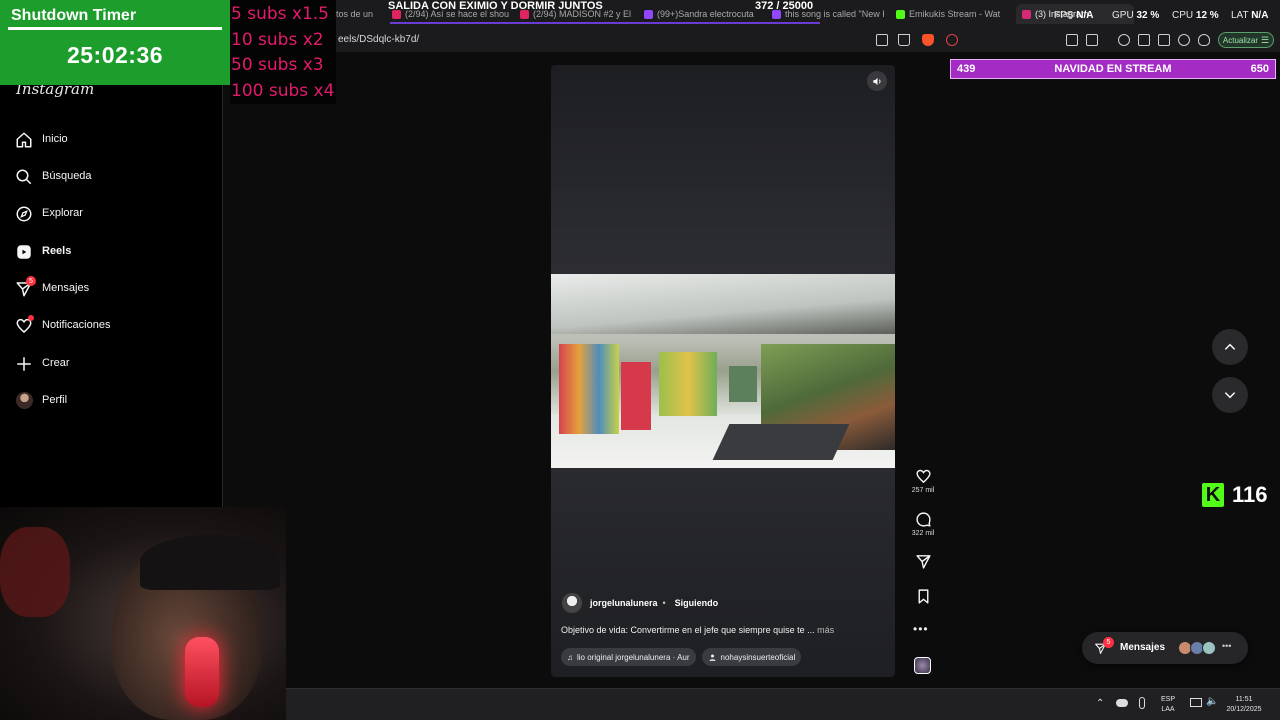  I want to click on shutdown-timer-overlay: Shutdown Timer 25:02:36, so click(115, 42).